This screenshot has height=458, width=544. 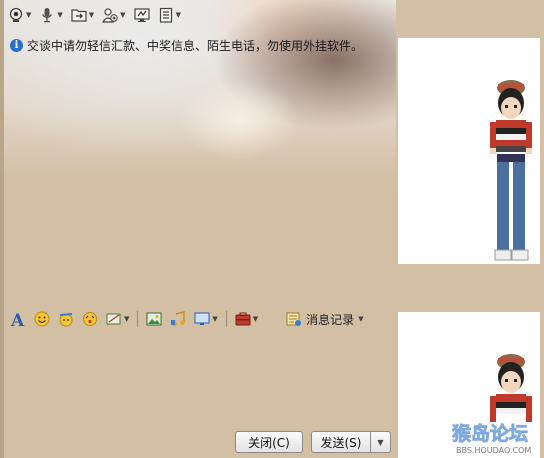 I want to click on music-button, so click(x=178, y=319).